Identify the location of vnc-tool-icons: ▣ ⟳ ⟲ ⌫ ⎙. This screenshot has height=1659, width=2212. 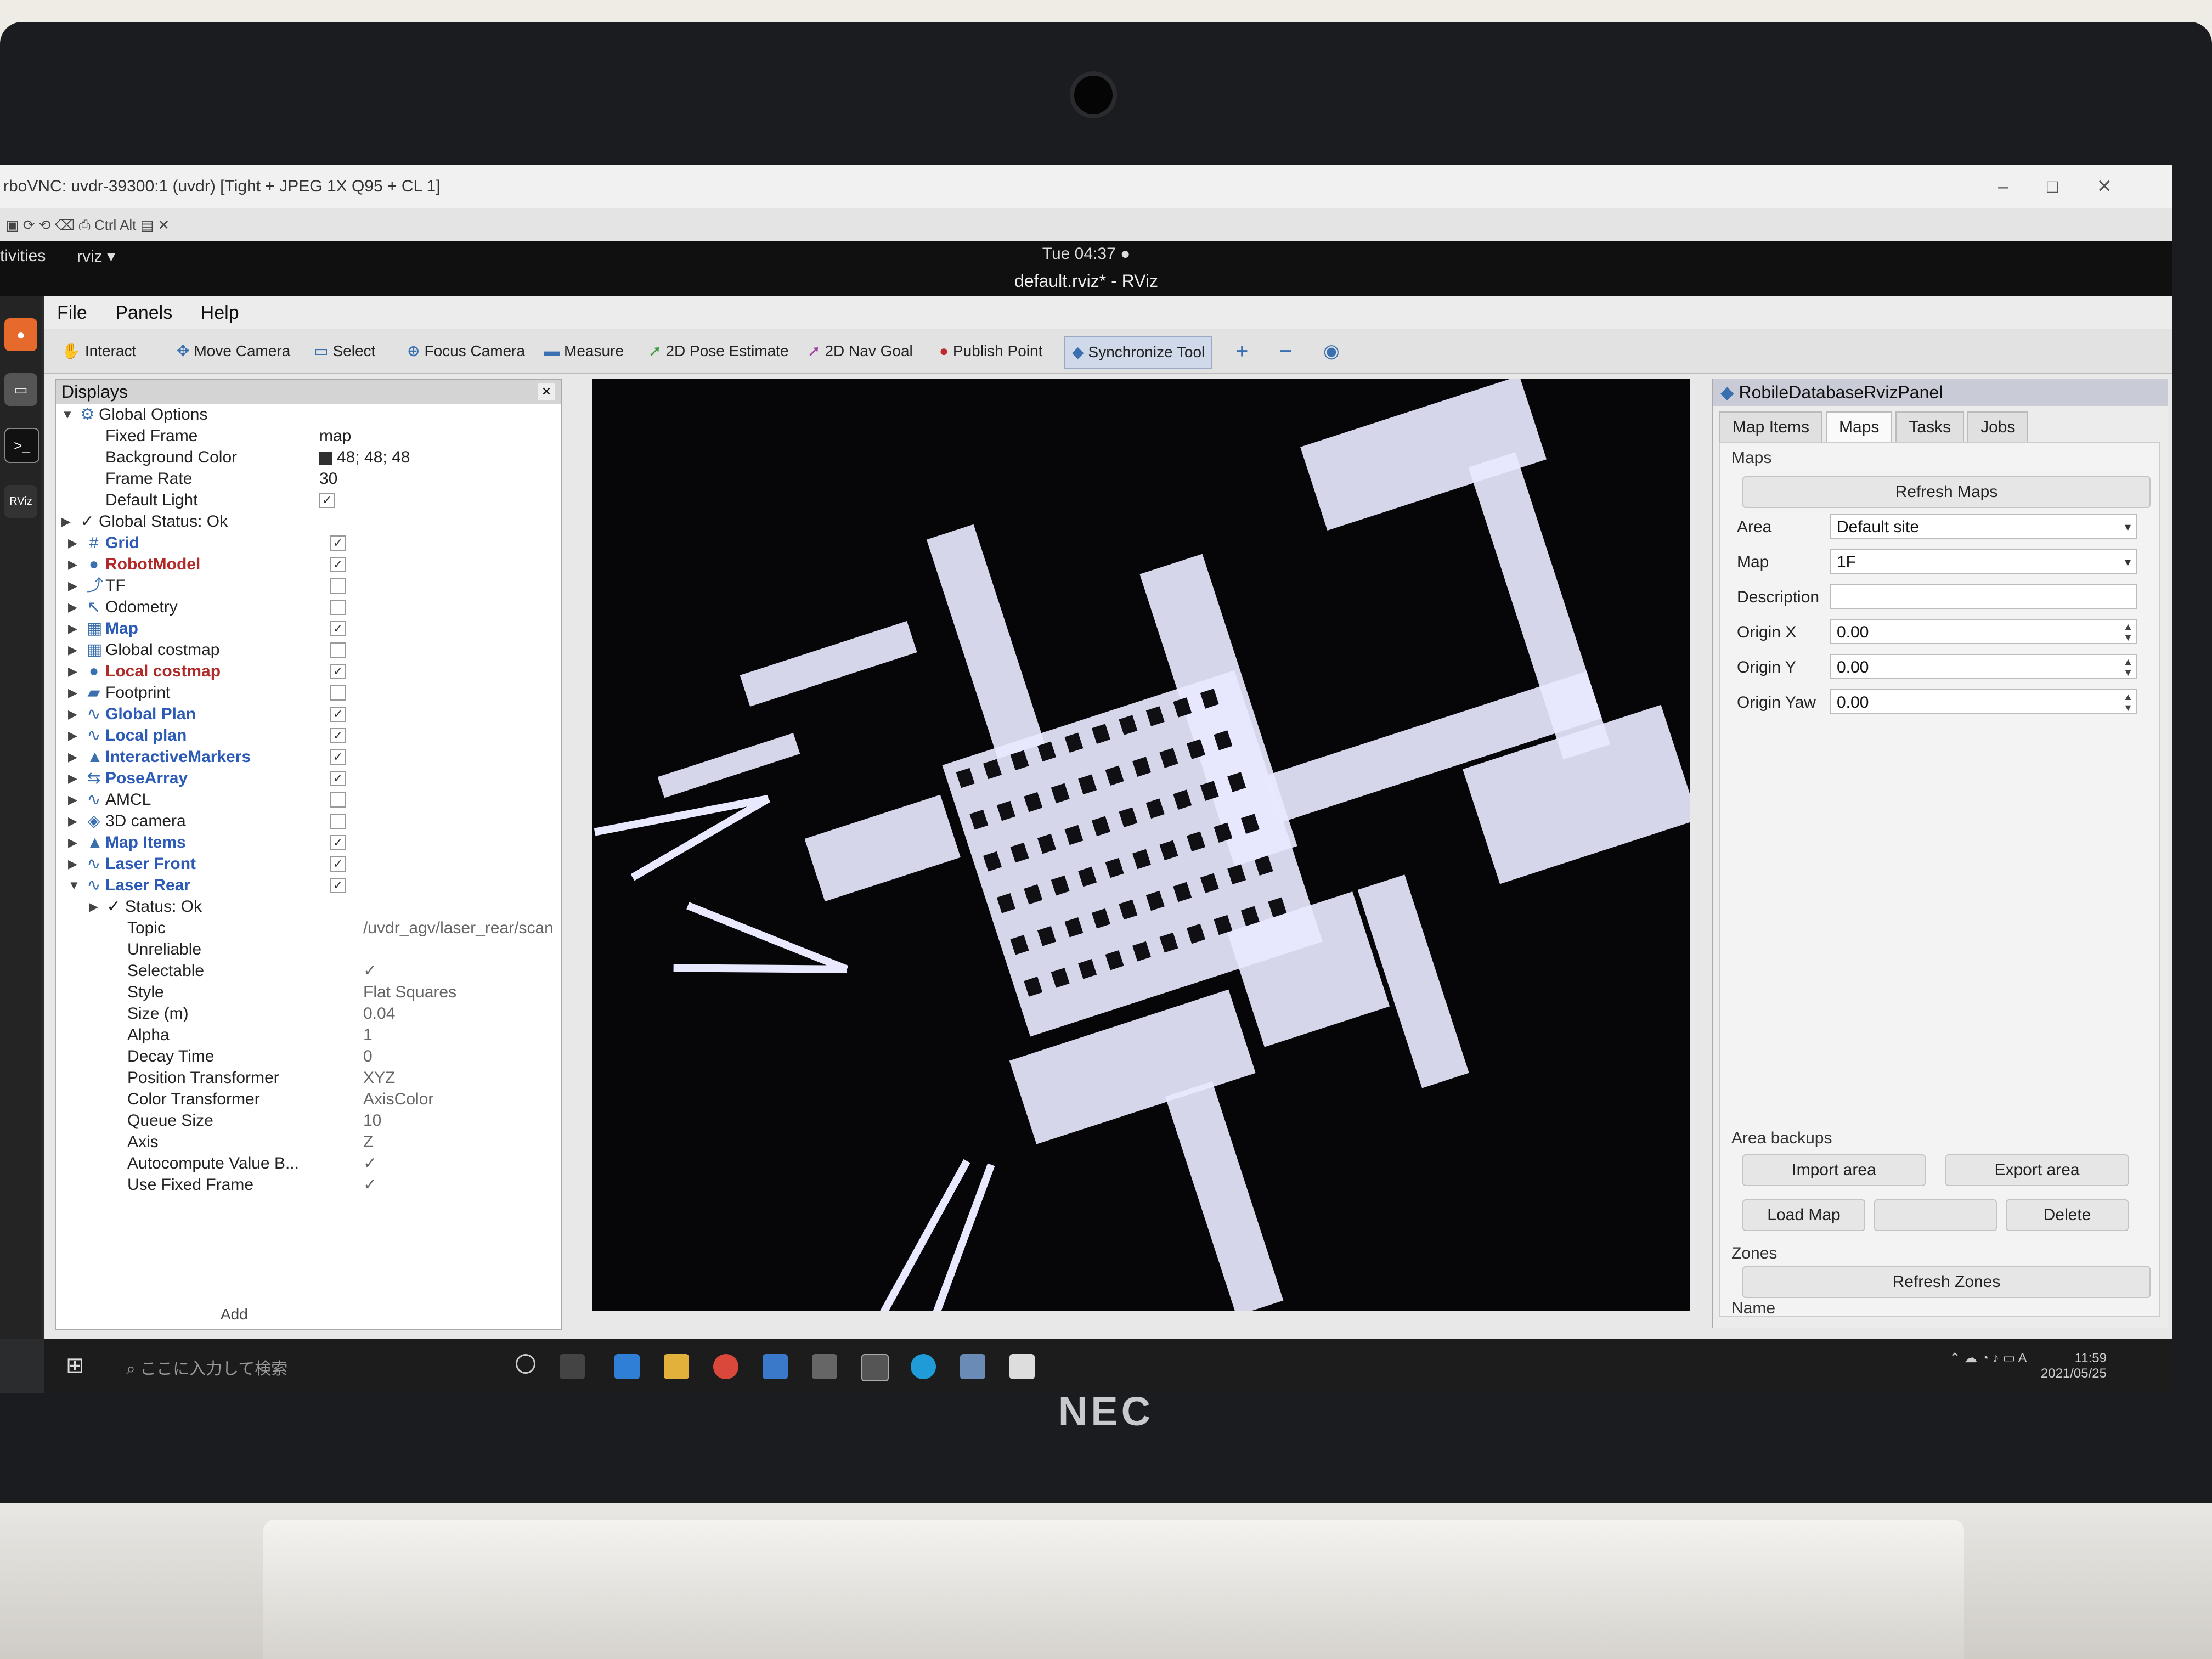
(48, 225).